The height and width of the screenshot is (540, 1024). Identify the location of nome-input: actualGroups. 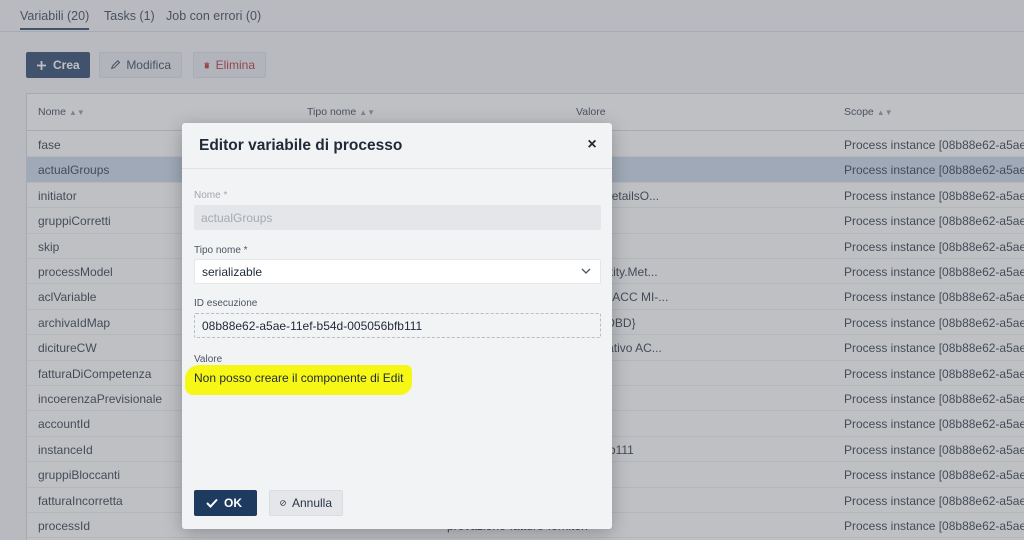
(397, 217).